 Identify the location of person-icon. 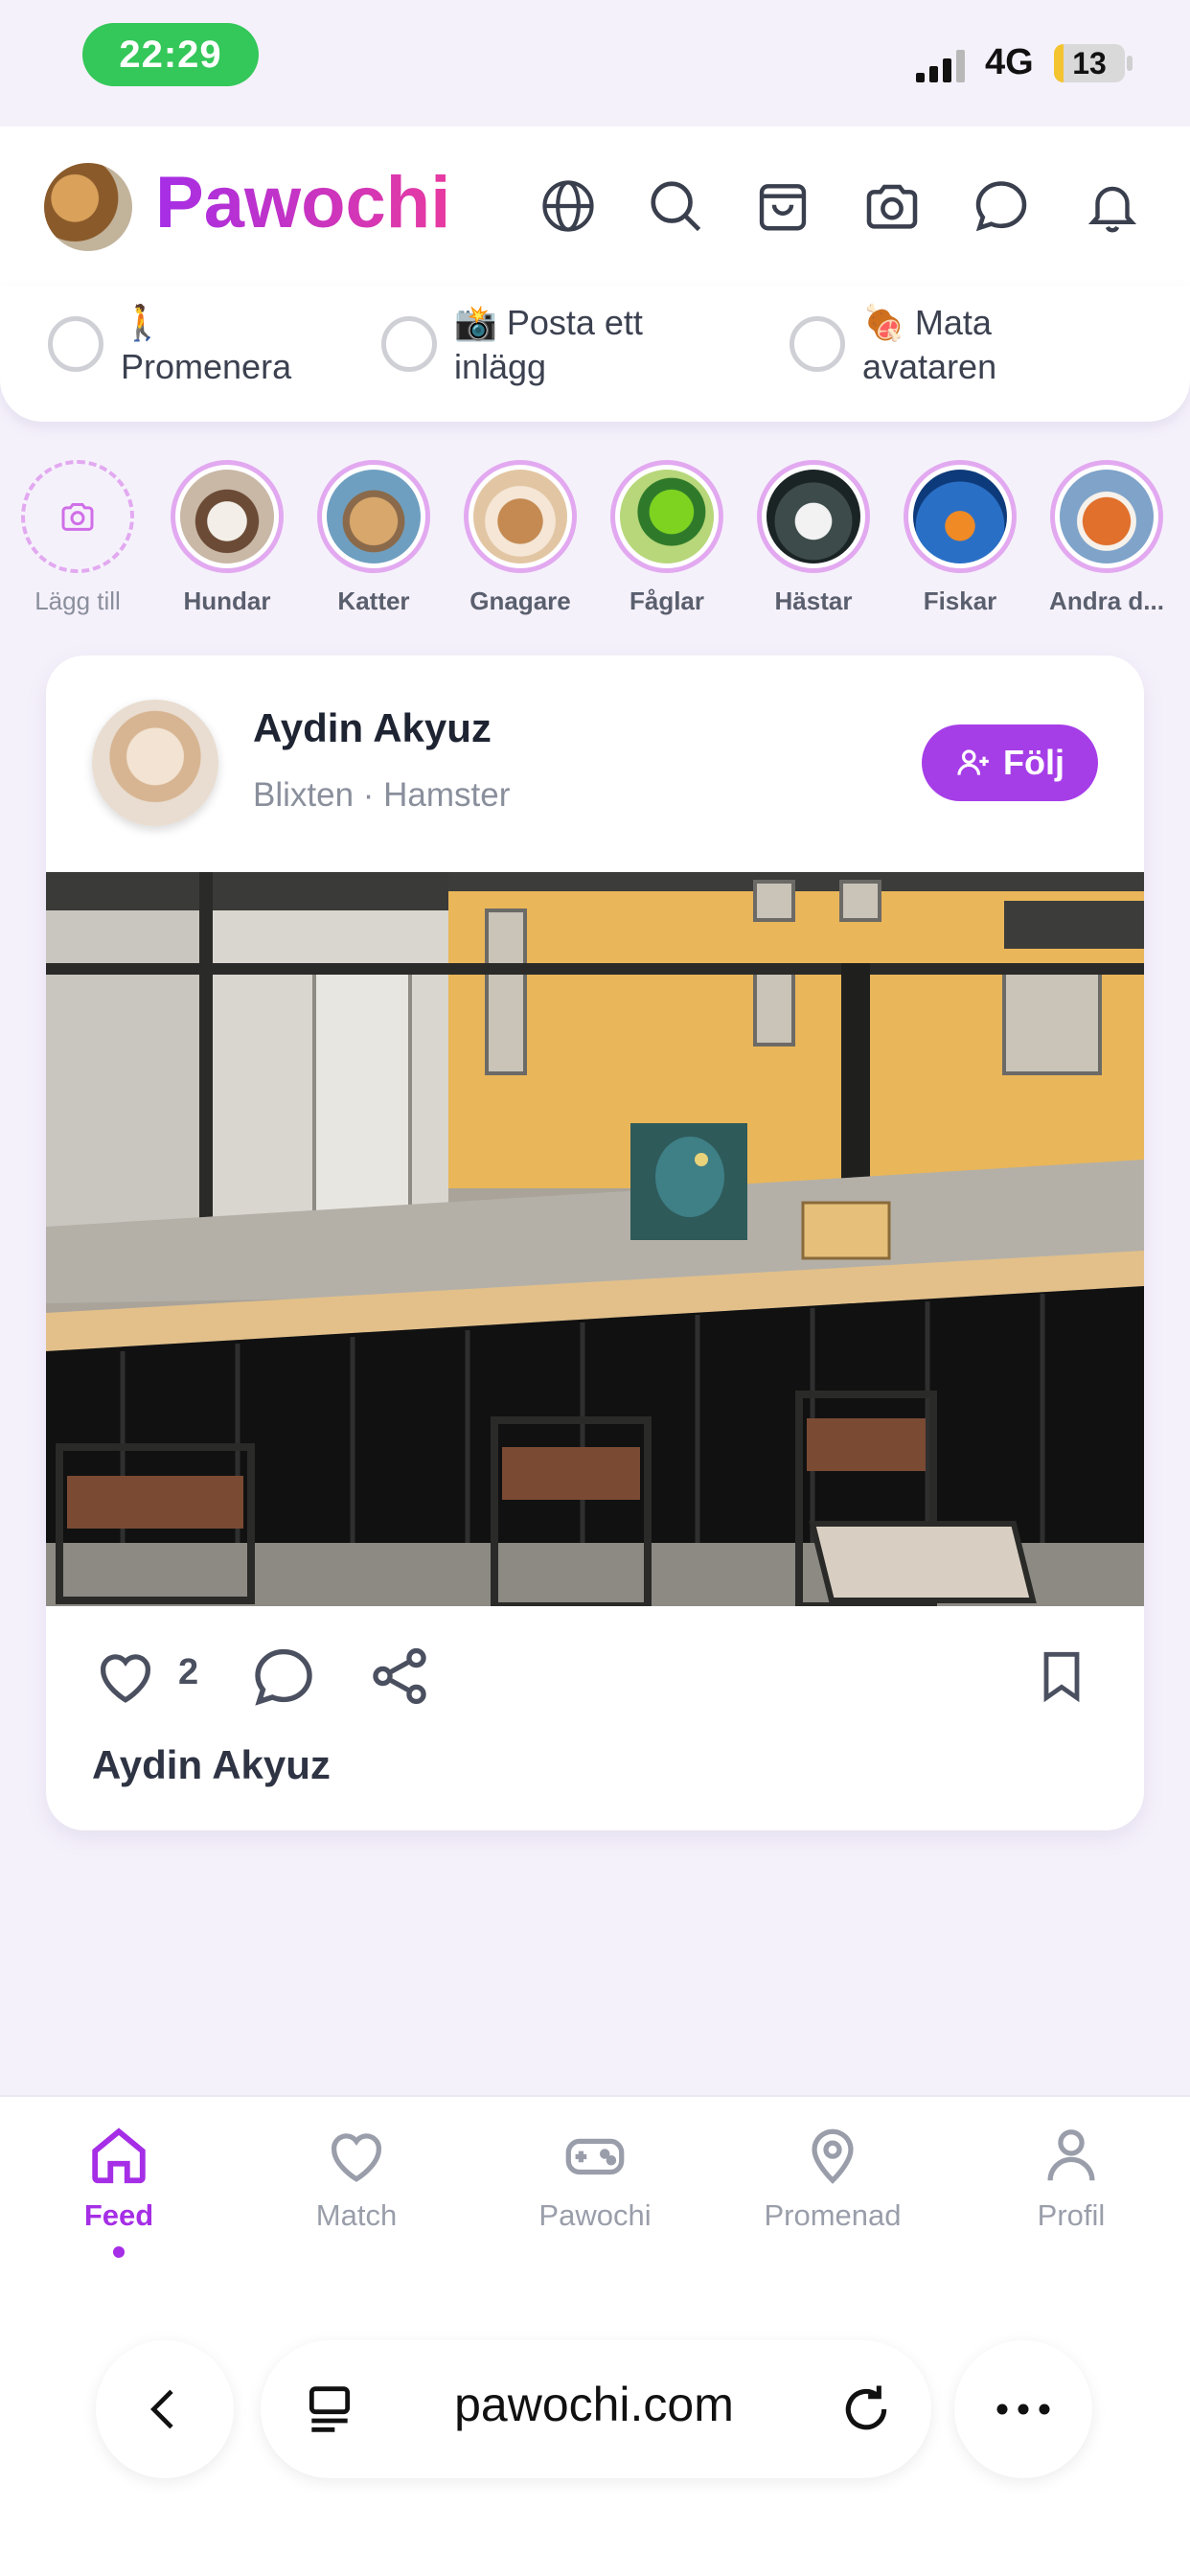
(1071, 2155).